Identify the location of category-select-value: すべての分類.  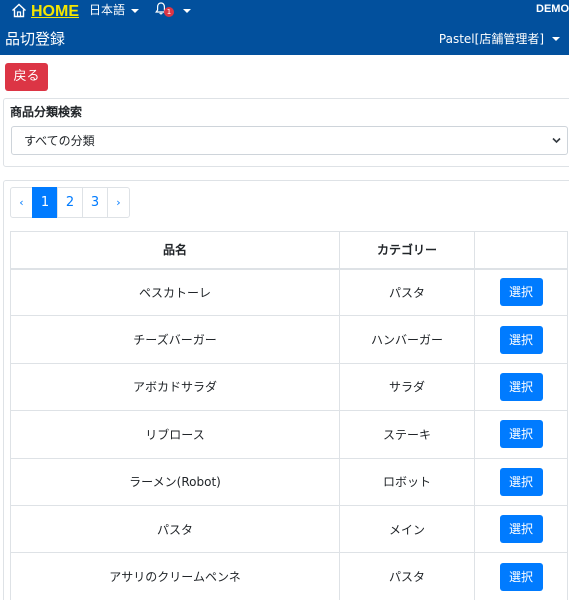
(59, 141).